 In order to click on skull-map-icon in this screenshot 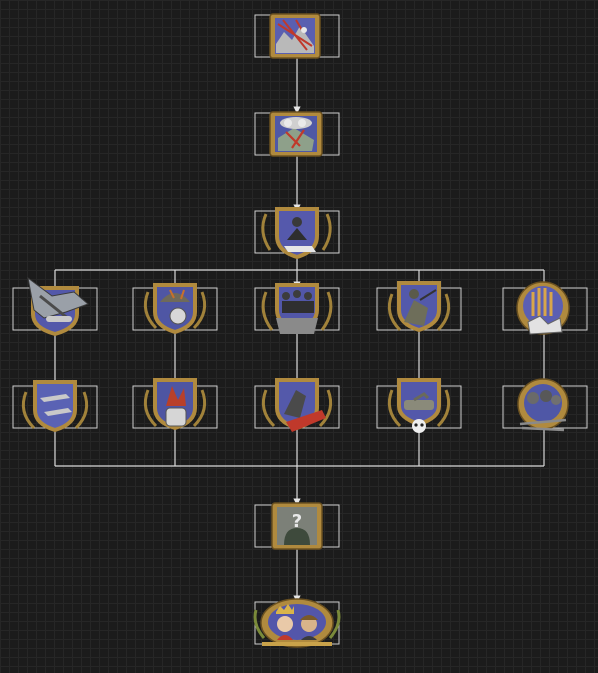, I will do `click(296, 134)`.